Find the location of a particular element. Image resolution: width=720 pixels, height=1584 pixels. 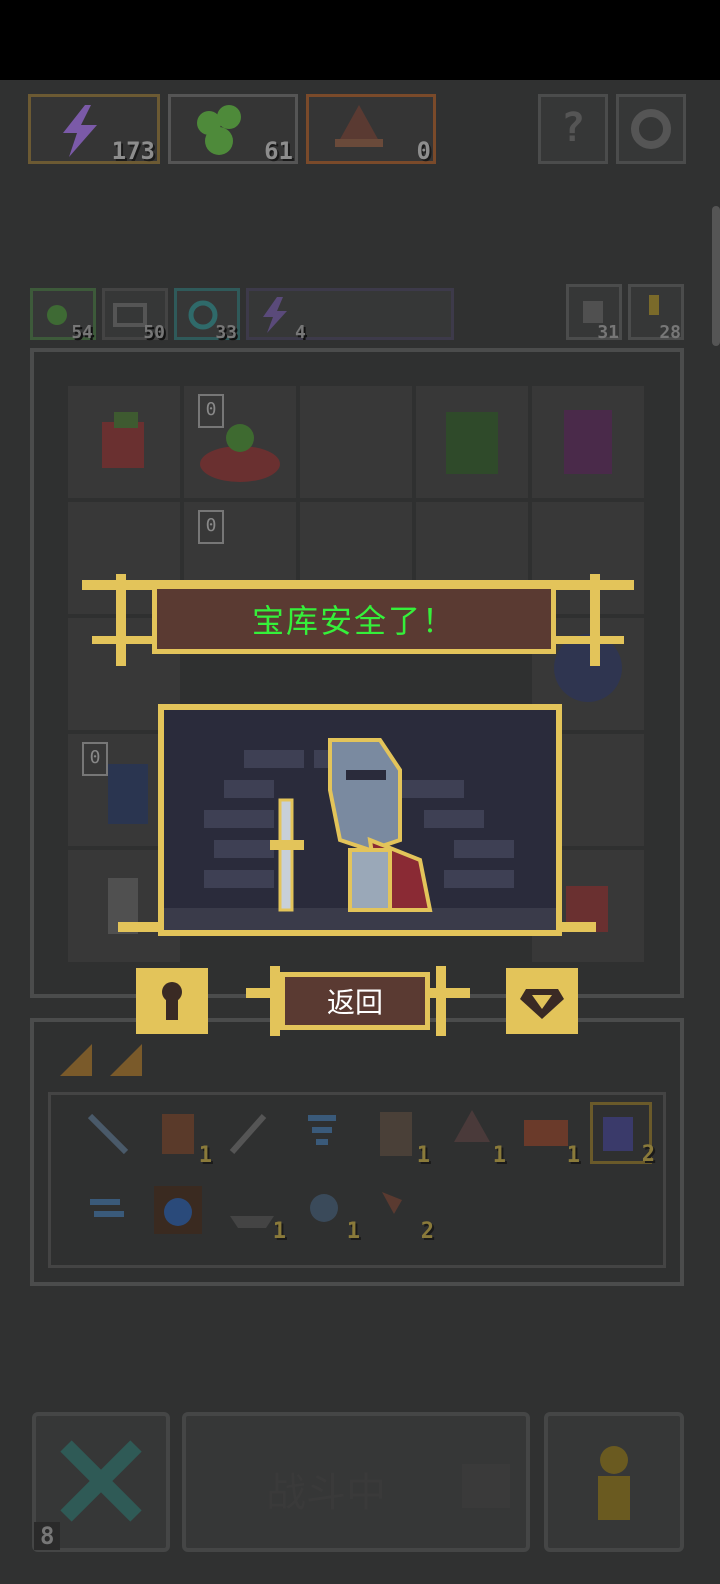

victory-scene is located at coordinates (360, 820).